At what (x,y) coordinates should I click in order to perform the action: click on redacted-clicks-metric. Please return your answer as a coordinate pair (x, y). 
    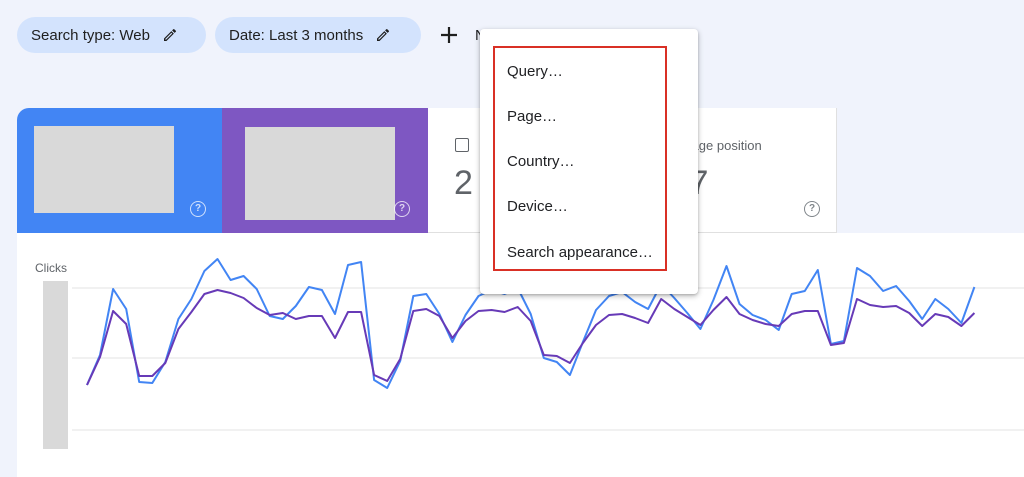
    Looking at the image, I should click on (104, 169).